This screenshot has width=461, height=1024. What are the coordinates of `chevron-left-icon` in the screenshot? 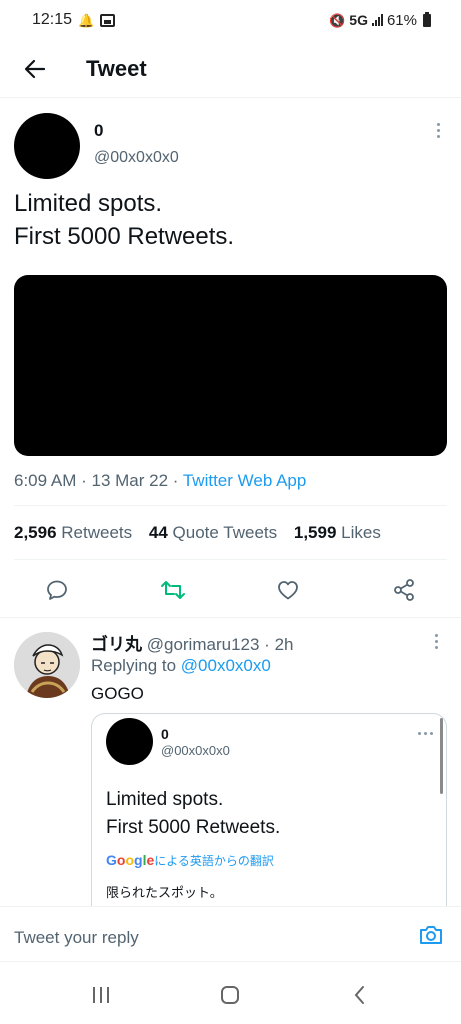 It's located at (359, 995).